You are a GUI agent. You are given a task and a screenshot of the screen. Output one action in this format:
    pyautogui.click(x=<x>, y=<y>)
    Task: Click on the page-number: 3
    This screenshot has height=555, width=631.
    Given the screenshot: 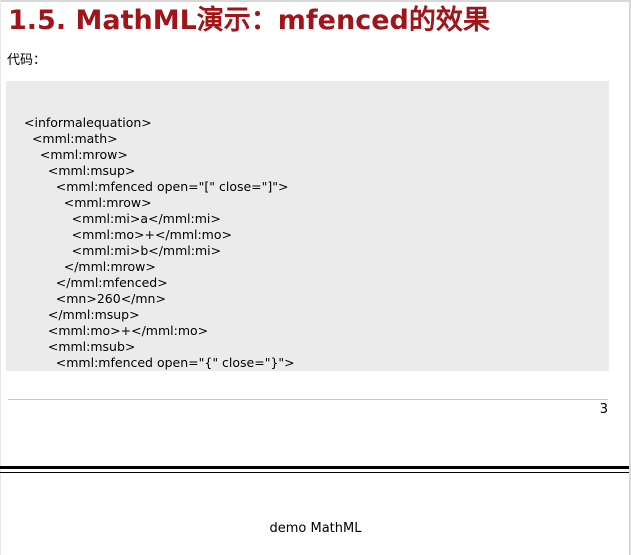 What is the action you would take?
    pyautogui.click(x=603, y=409)
    